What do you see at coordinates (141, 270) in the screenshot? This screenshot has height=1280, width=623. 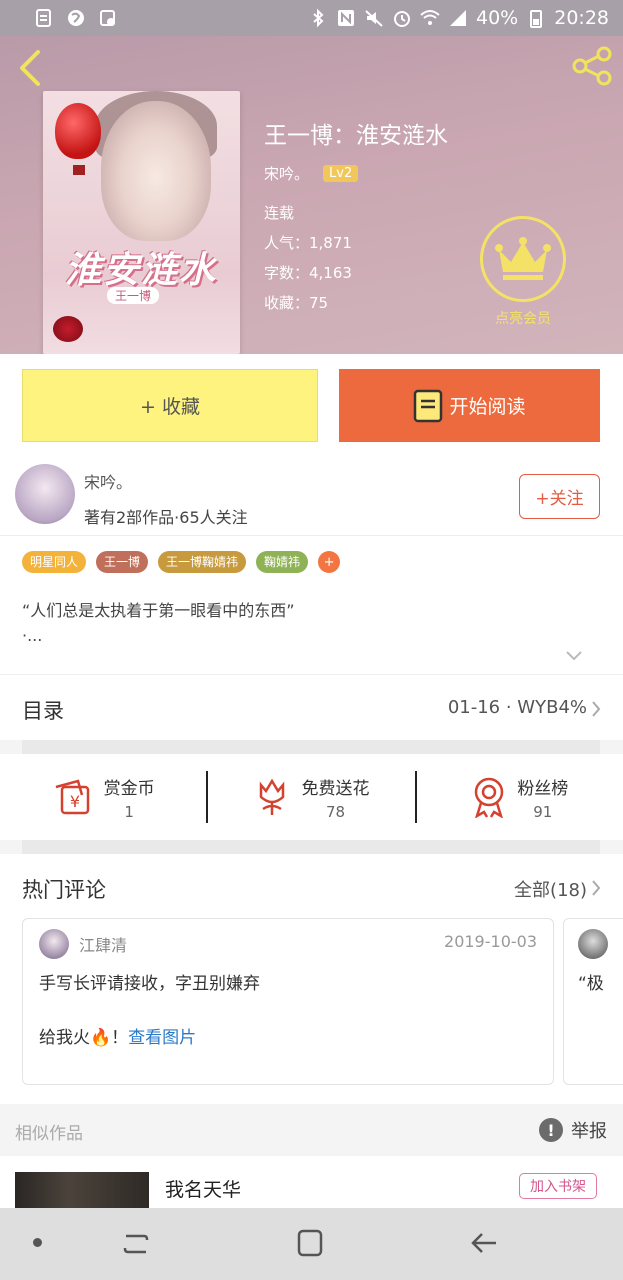 I see `cover-title: 淮安涟水` at bounding box center [141, 270].